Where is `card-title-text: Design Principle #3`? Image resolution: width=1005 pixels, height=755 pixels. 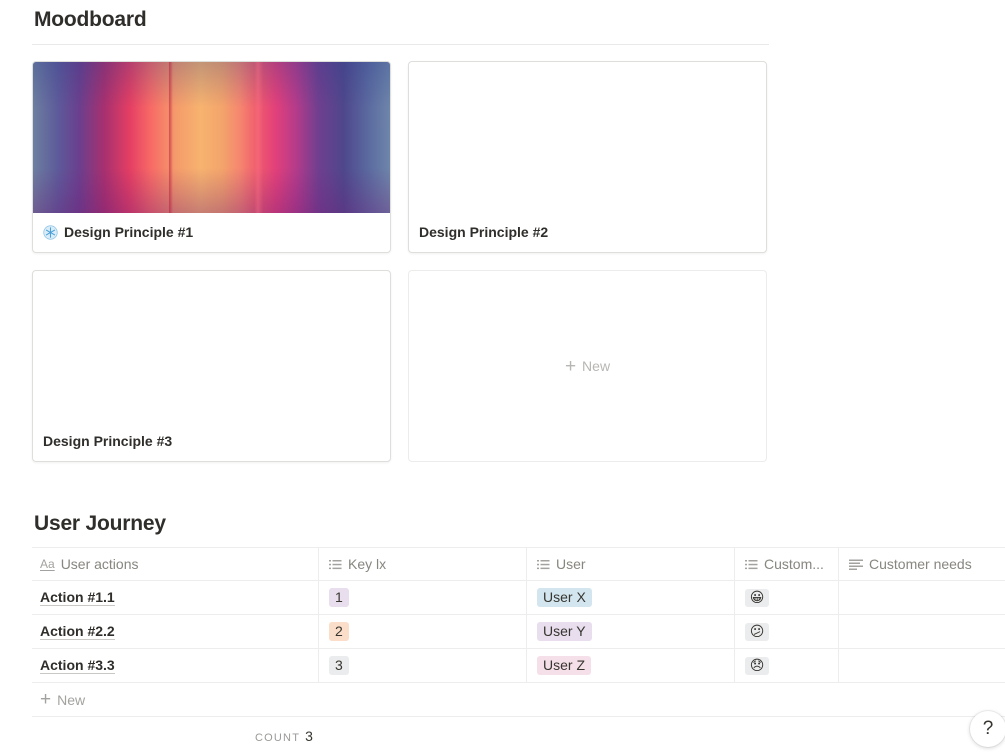
card-title-text: Design Principle #3 is located at coordinates (108, 441).